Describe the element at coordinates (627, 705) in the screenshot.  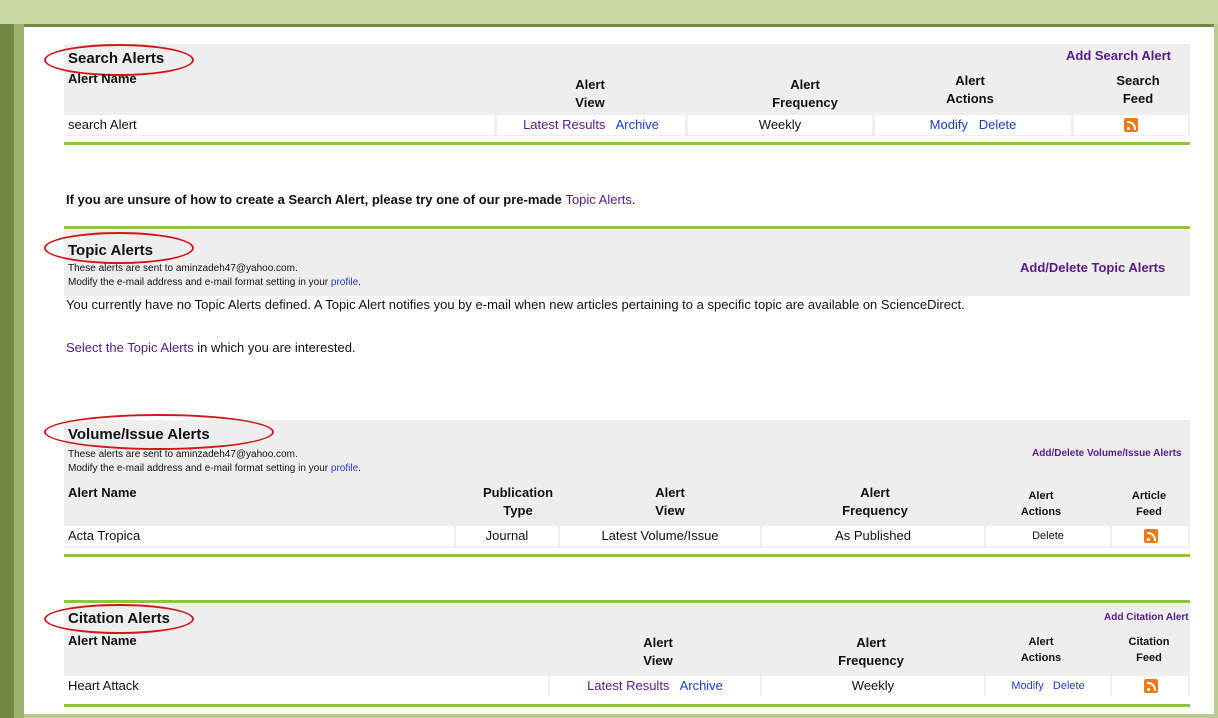
I see `citation-divider` at that location.